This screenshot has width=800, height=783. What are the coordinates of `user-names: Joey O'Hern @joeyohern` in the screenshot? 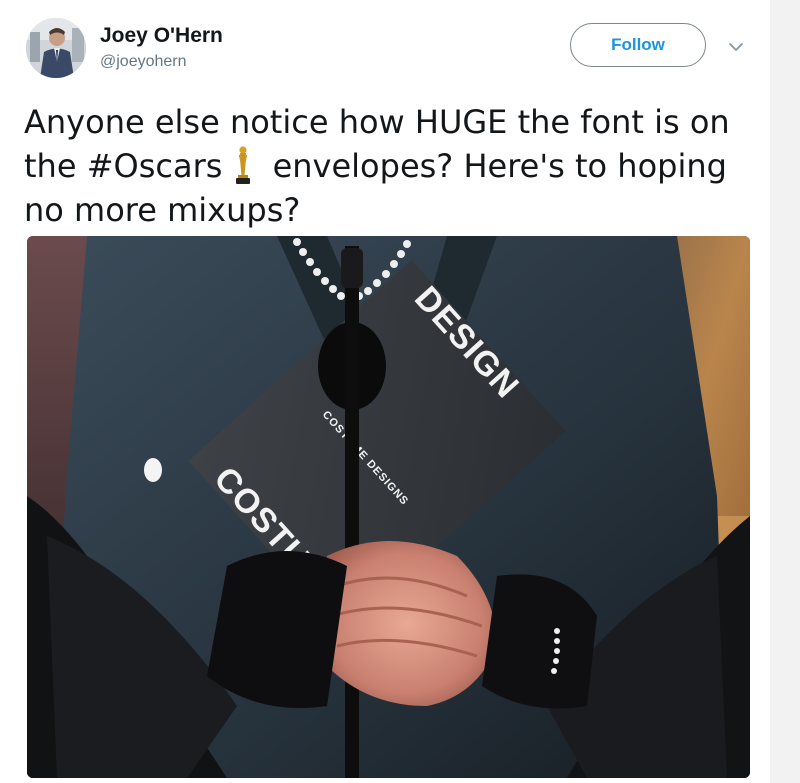 It's located at (161, 48).